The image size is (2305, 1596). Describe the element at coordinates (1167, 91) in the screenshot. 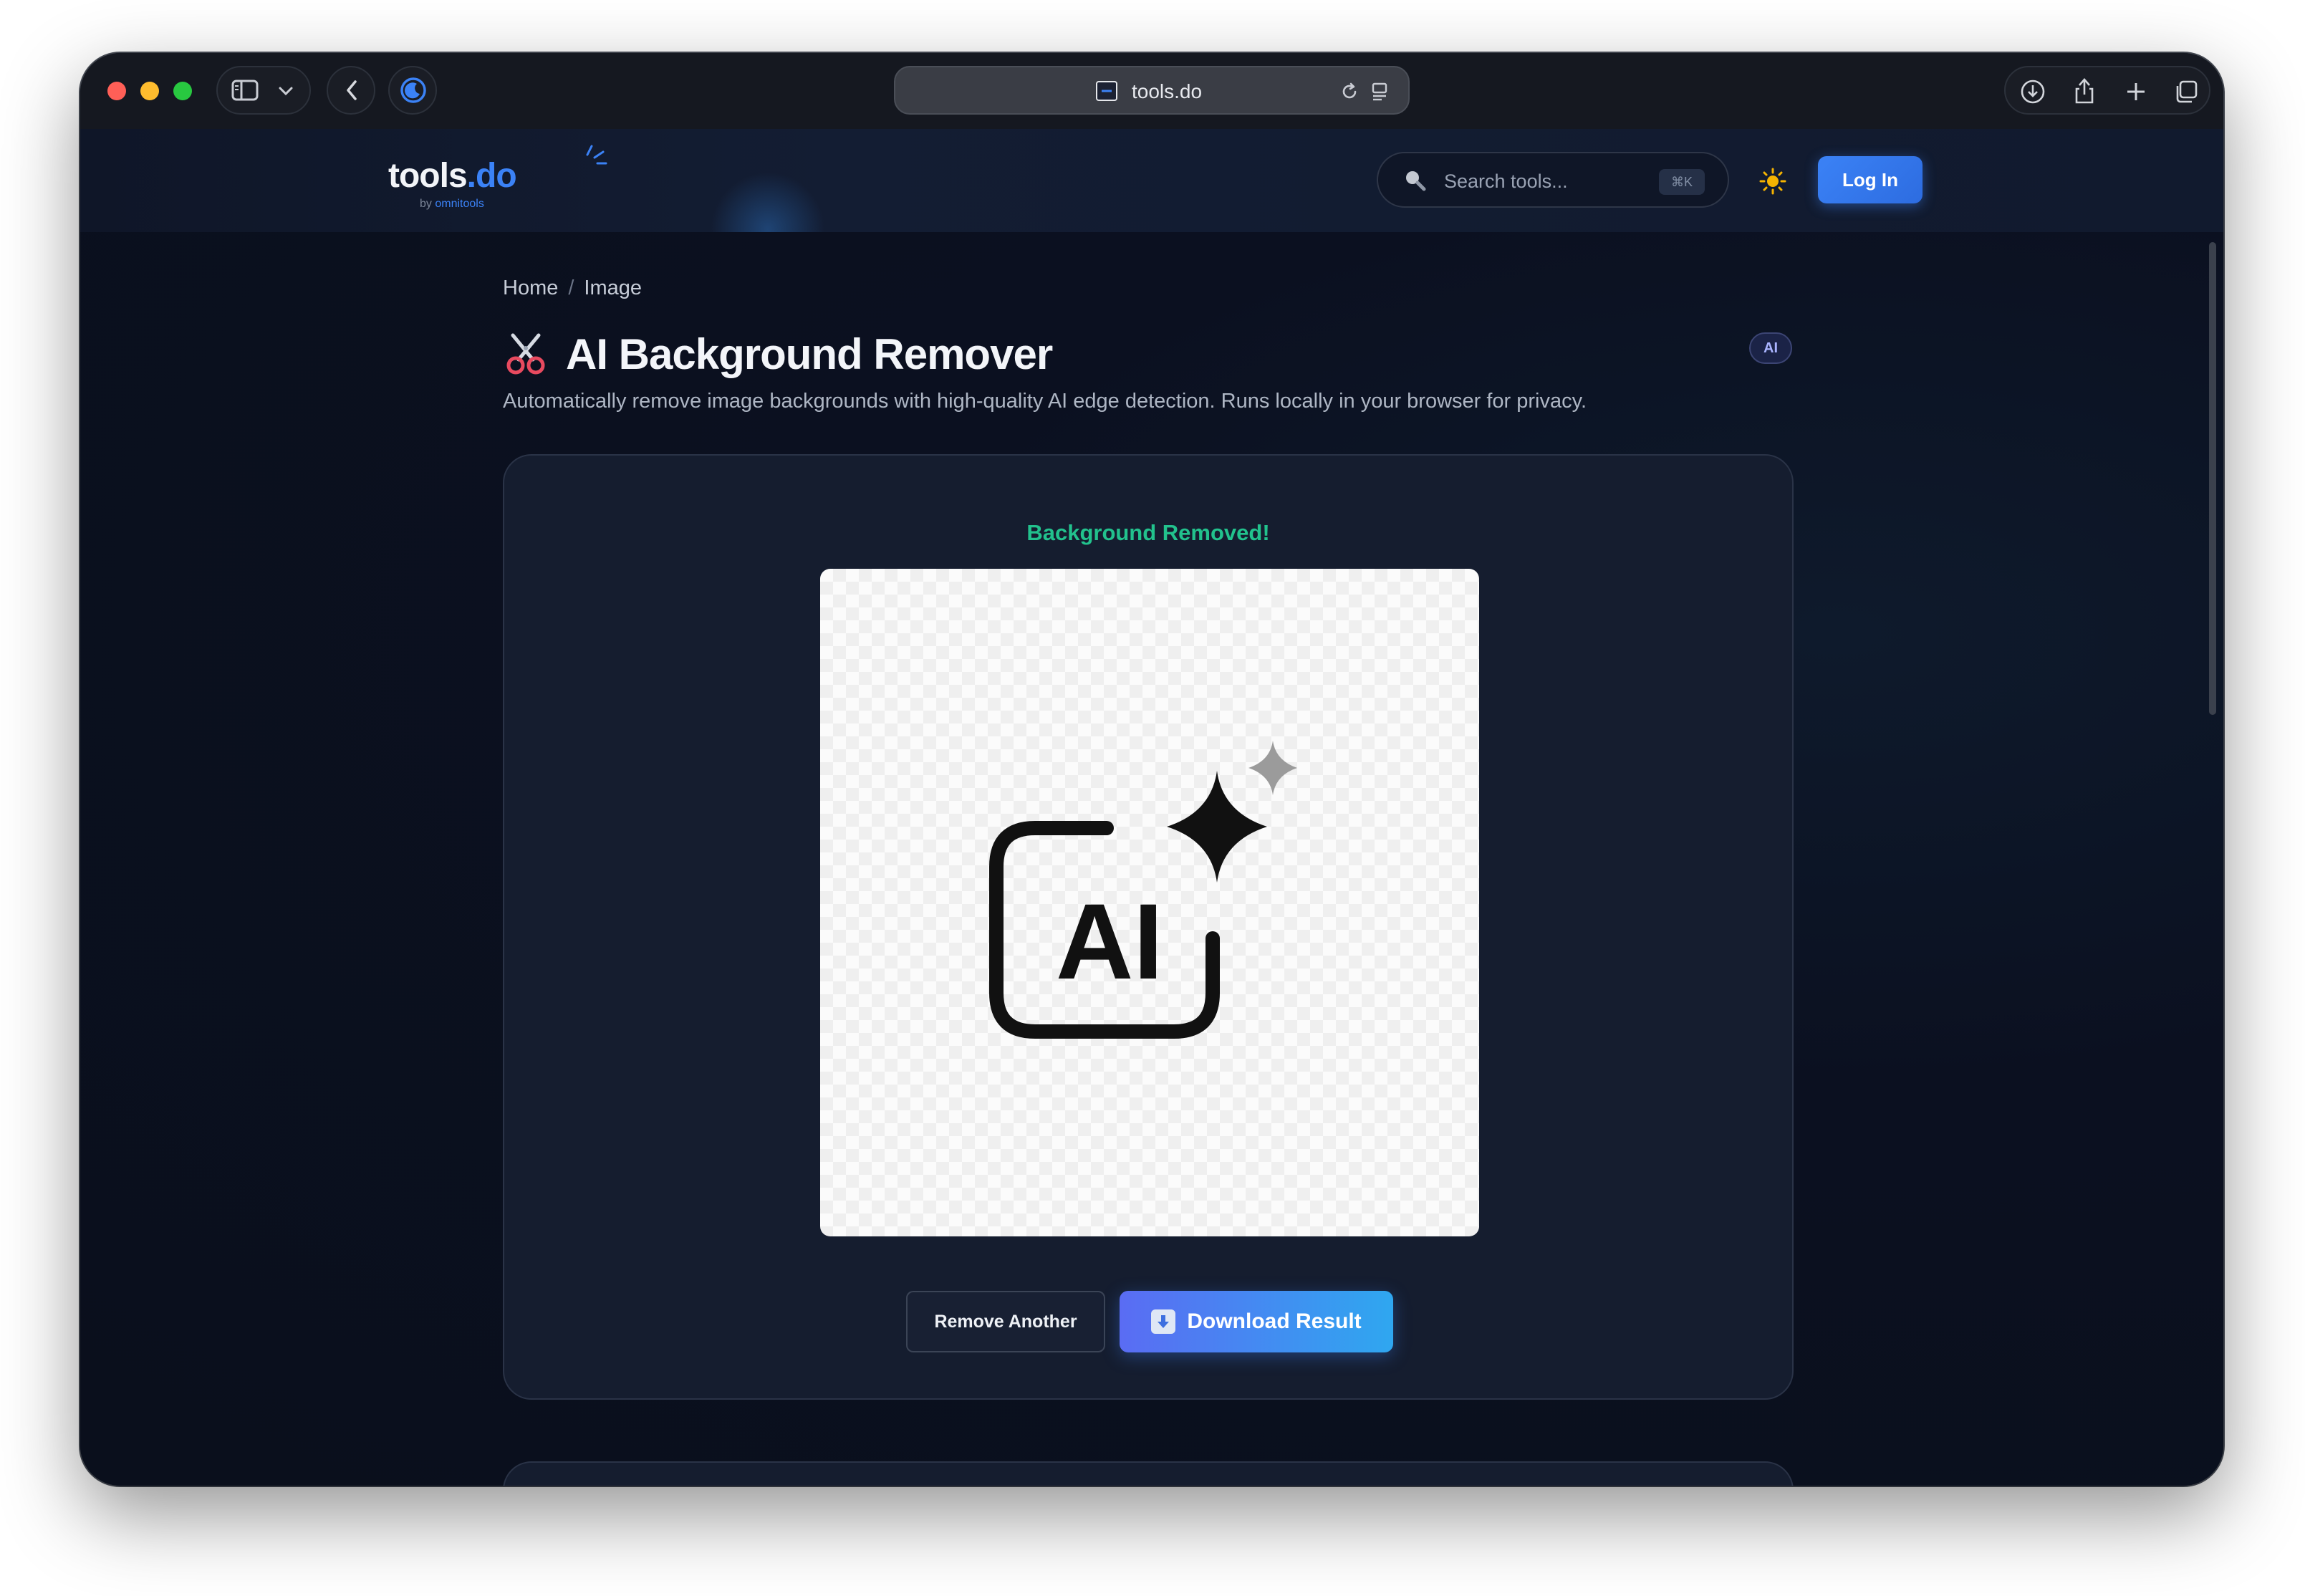

I see `address-url: tools.do` at that location.